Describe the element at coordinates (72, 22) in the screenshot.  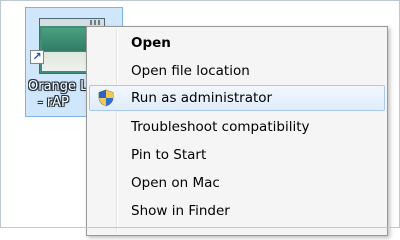
I see `thumbnail-titlebar` at that location.